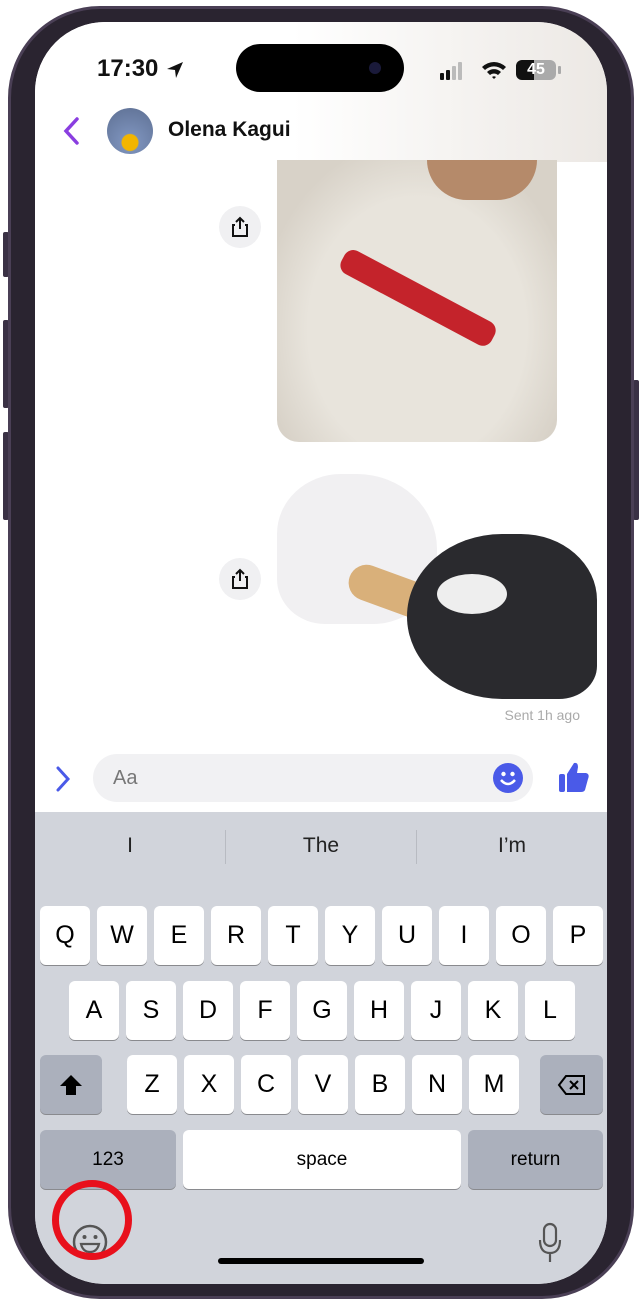 This screenshot has width=642, height=1305. What do you see at coordinates (512, 846) in the screenshot?
I see `suggestion: I’m` at bounding box center [512, 846].